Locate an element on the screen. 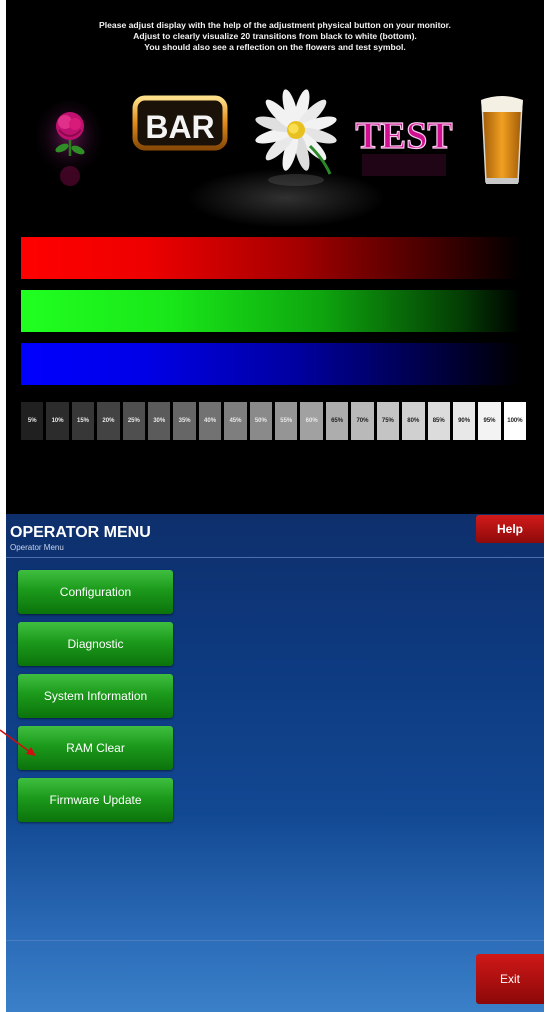 Image resolution: width=547 pixels, height=1012 pixels. beer-glass-icon is located at coordinates (502, 140).